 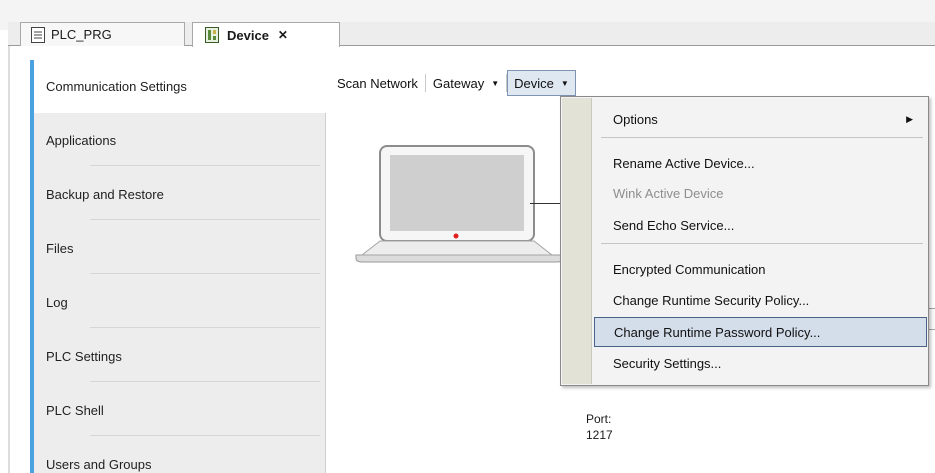 What do you see at coordinates (668, 193) in the screenshot?
I see `menu-item-label: Wink Active Device` at bounding box center [668, 193].